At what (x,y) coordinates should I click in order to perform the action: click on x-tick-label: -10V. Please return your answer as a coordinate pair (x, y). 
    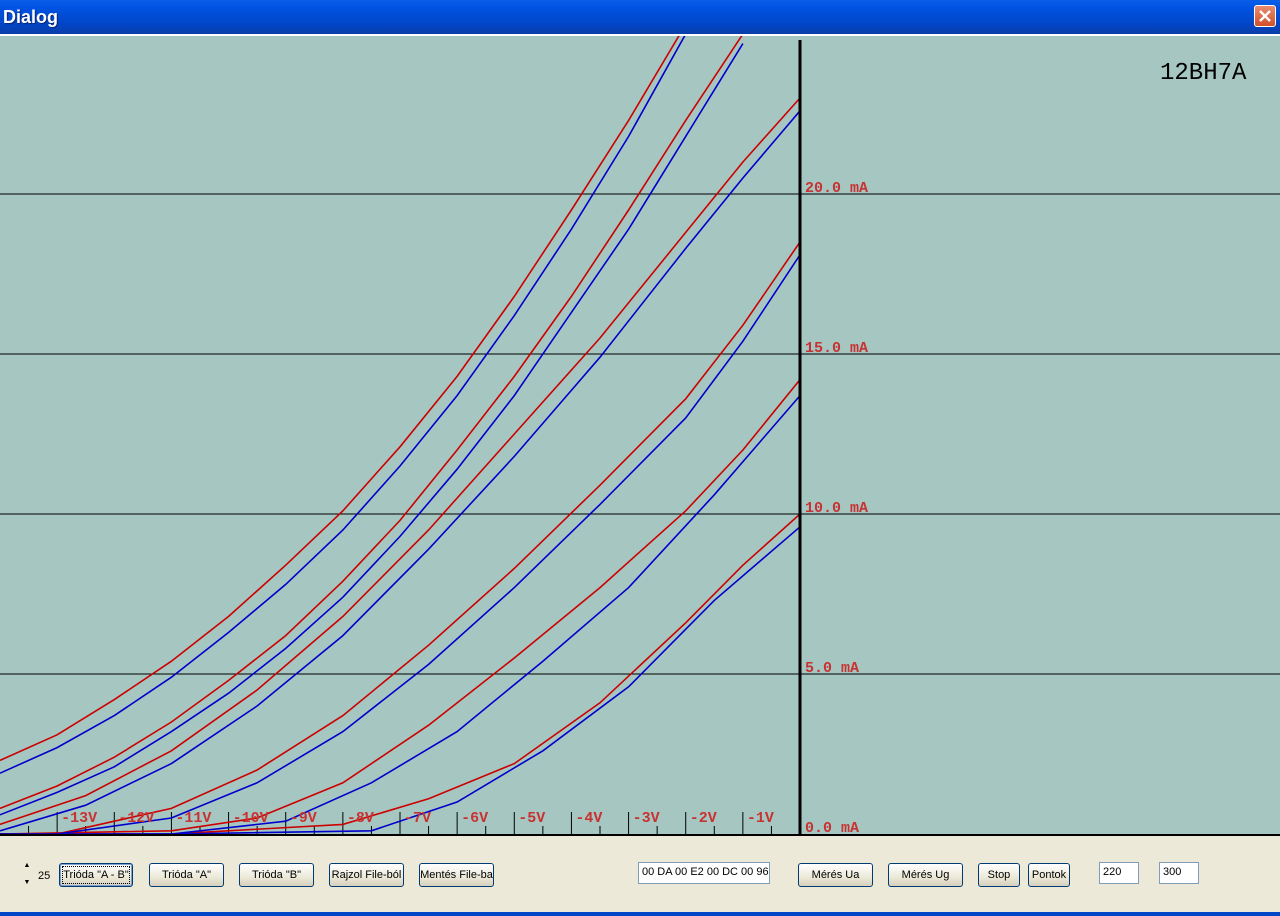
    Looking at the image, I should click on (251, 818).